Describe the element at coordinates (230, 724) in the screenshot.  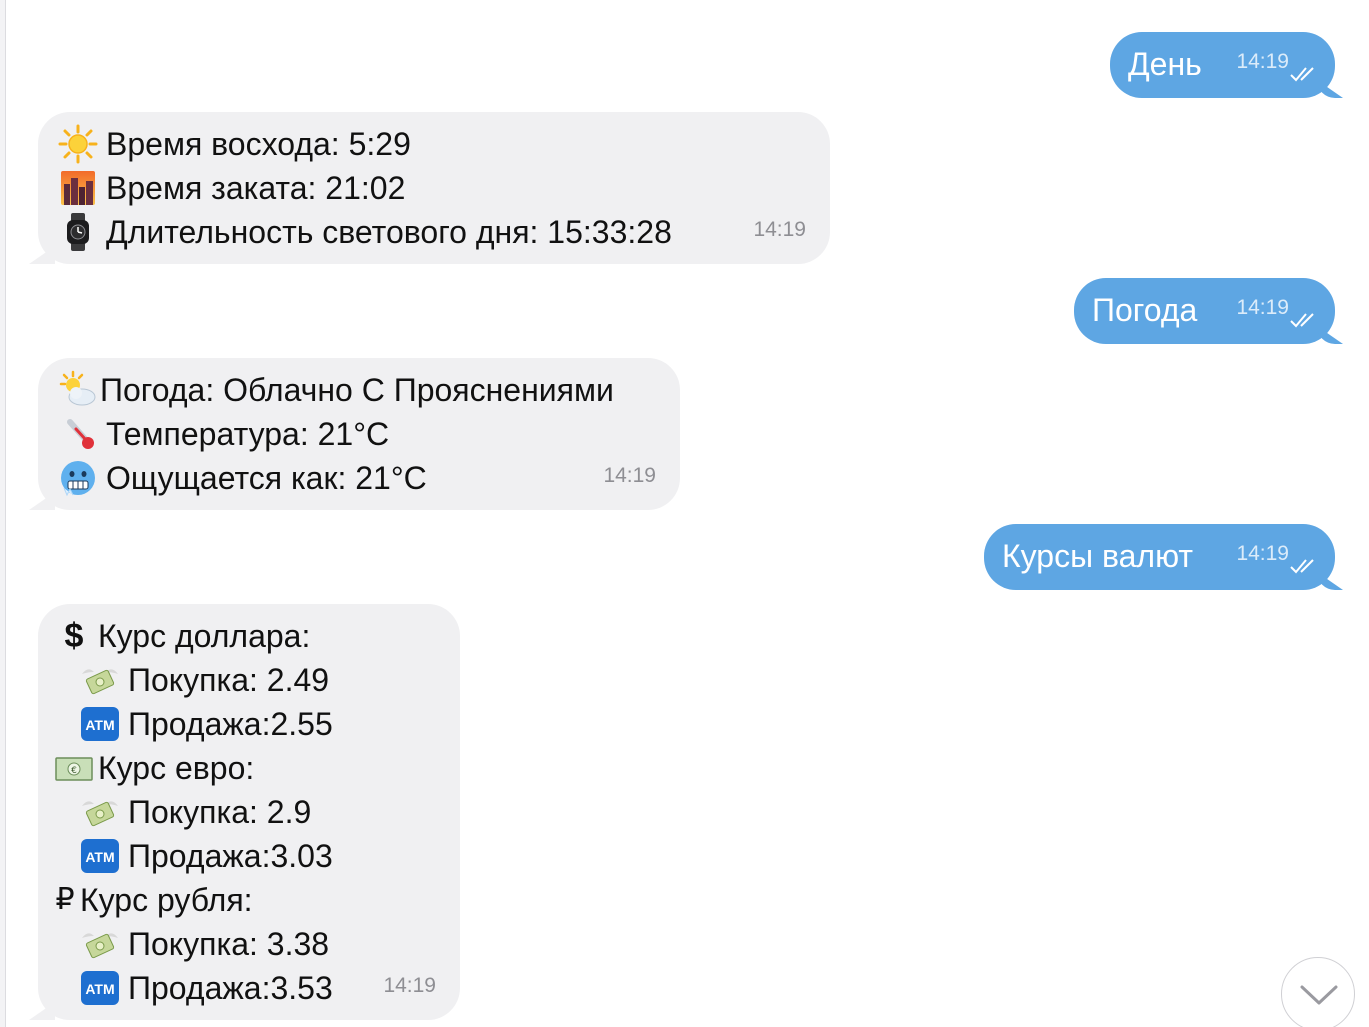
I see `message-line-text: Продажа:2.55` at that location.